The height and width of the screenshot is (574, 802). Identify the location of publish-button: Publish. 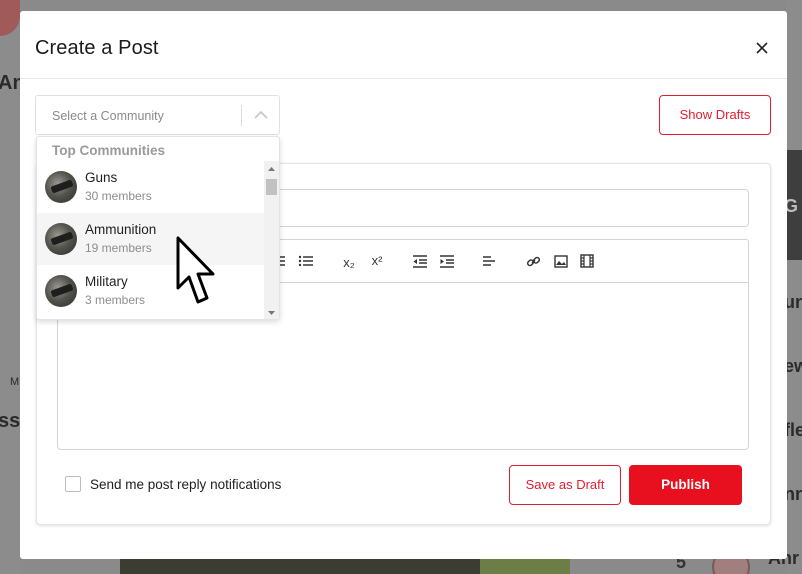
(685, 485).